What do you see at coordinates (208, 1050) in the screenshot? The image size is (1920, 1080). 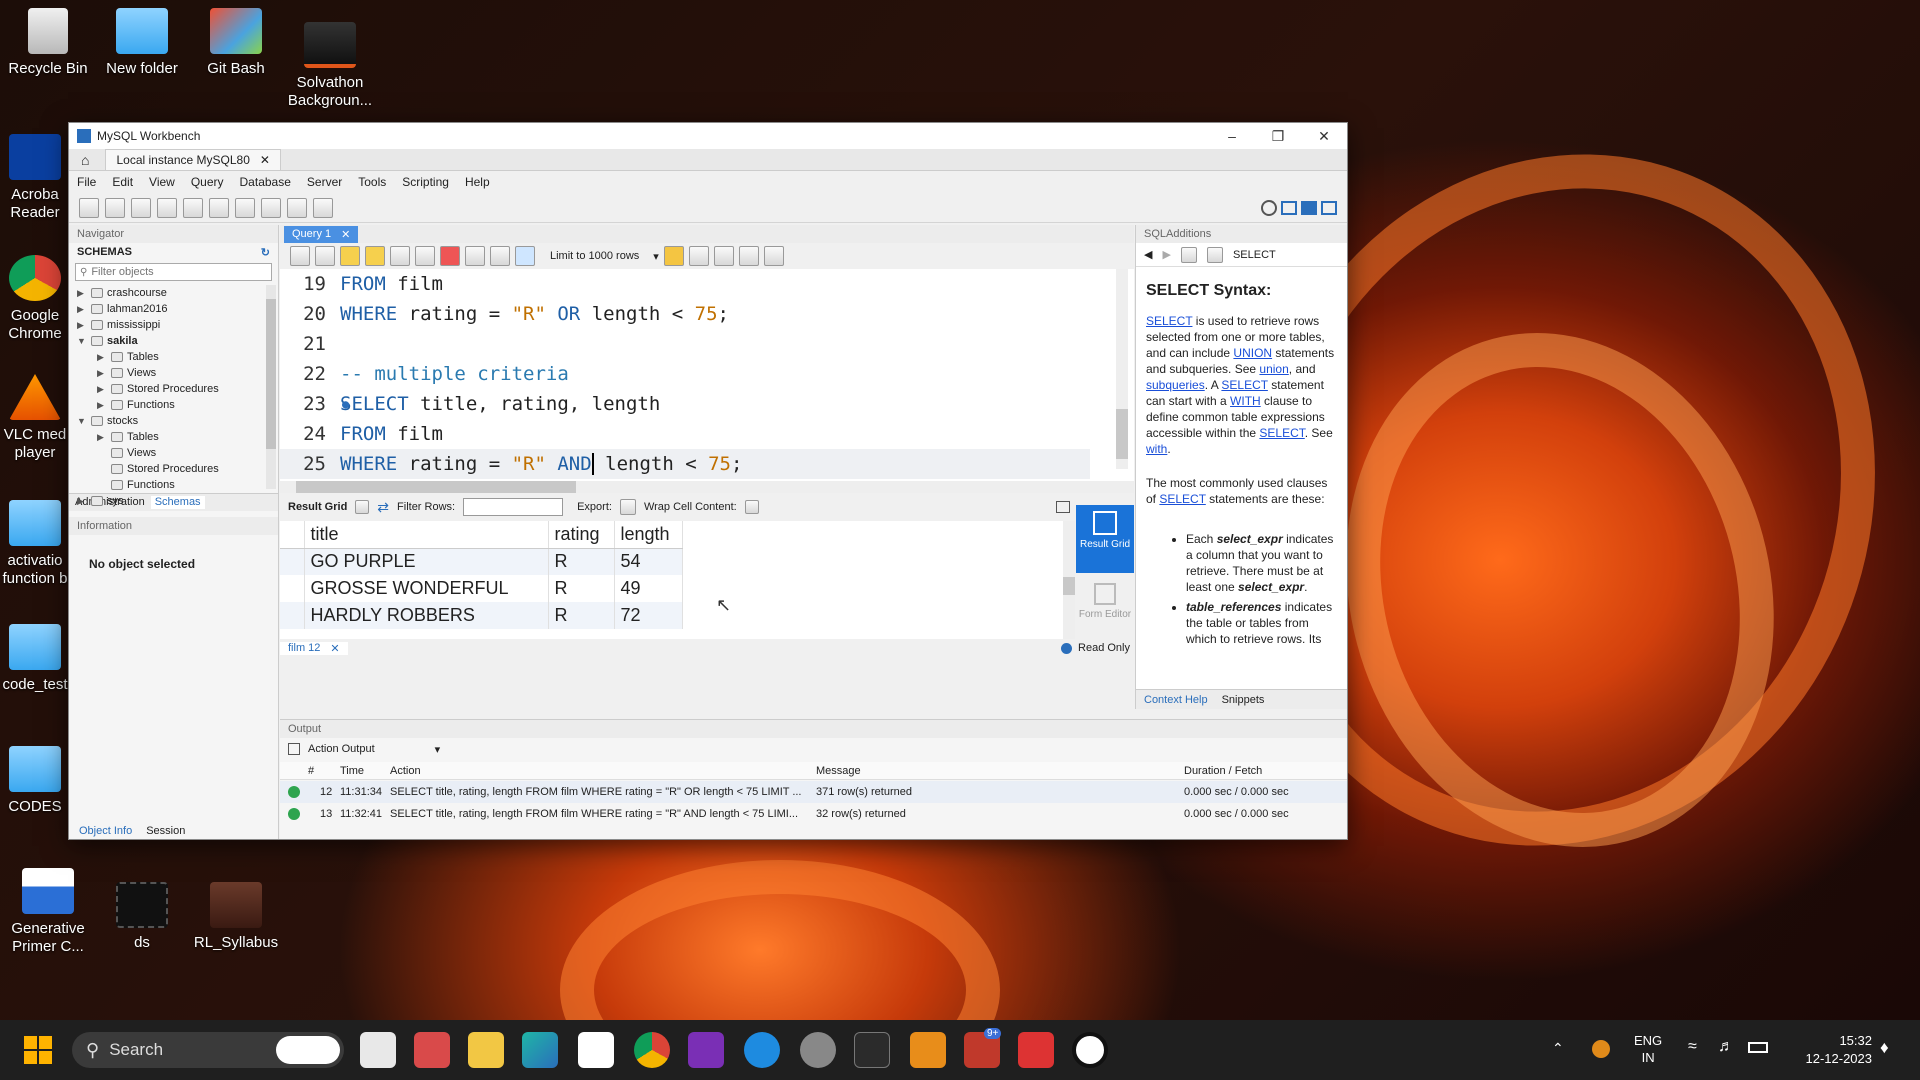 I see `taskbar-search: ⚲ Search` at bounding box center [208, 1050].